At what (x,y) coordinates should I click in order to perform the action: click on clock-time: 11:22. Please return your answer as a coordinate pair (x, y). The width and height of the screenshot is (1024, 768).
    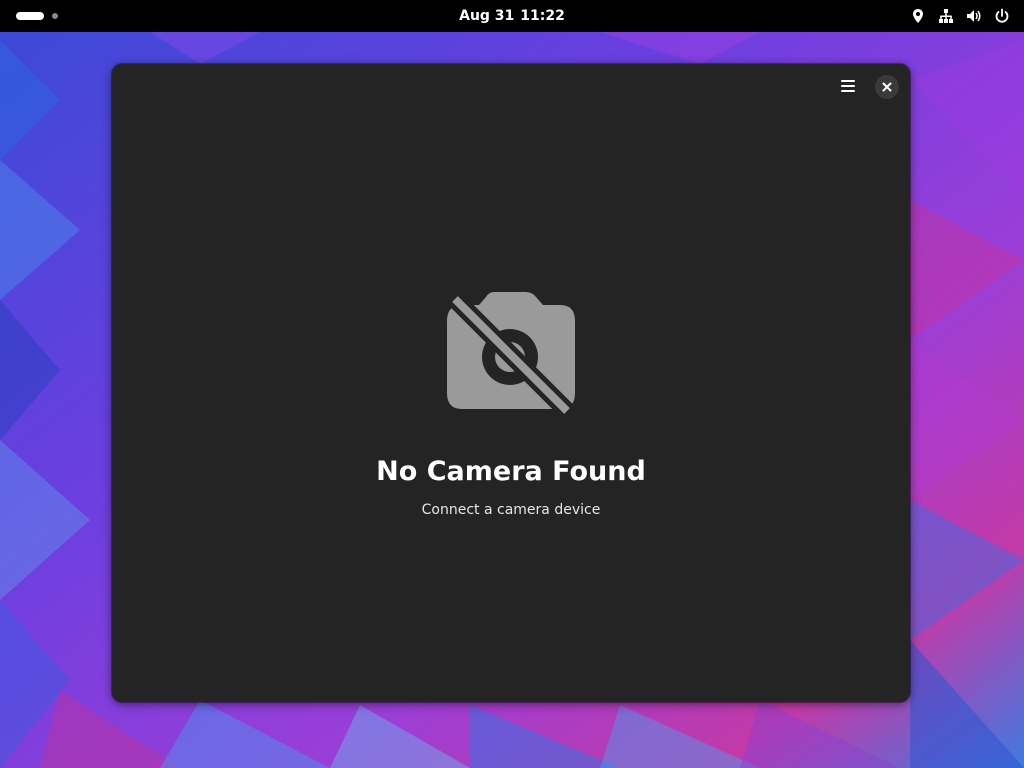
    Looking at the image, I should click on (542, 16).